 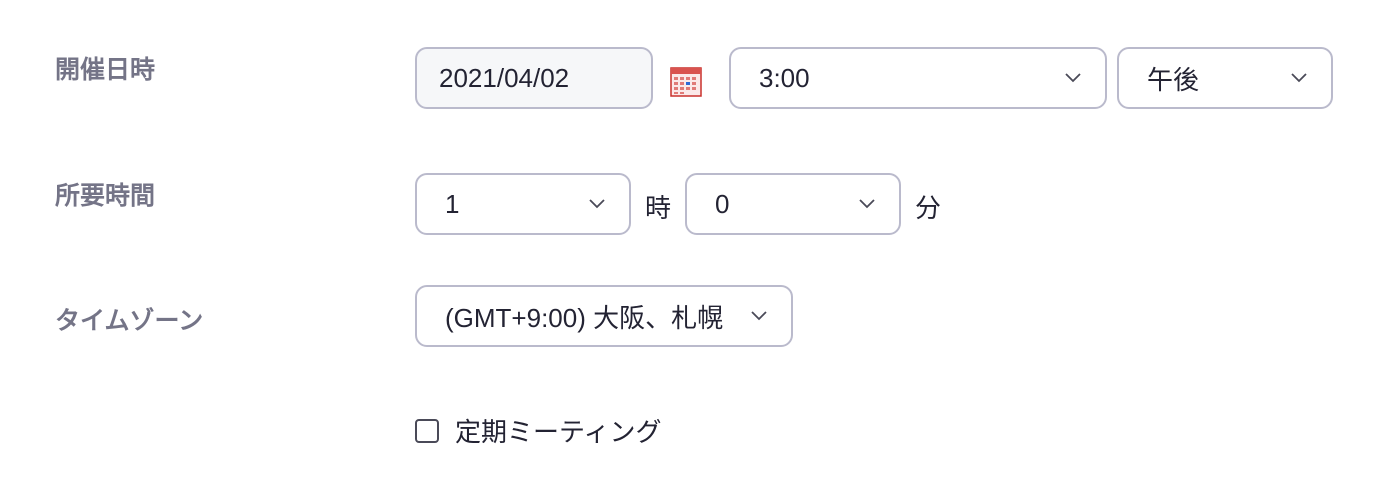 I want to click on timezone-value: (GMT+9:00) 大阪、札幌, so click(x=584, y=317).